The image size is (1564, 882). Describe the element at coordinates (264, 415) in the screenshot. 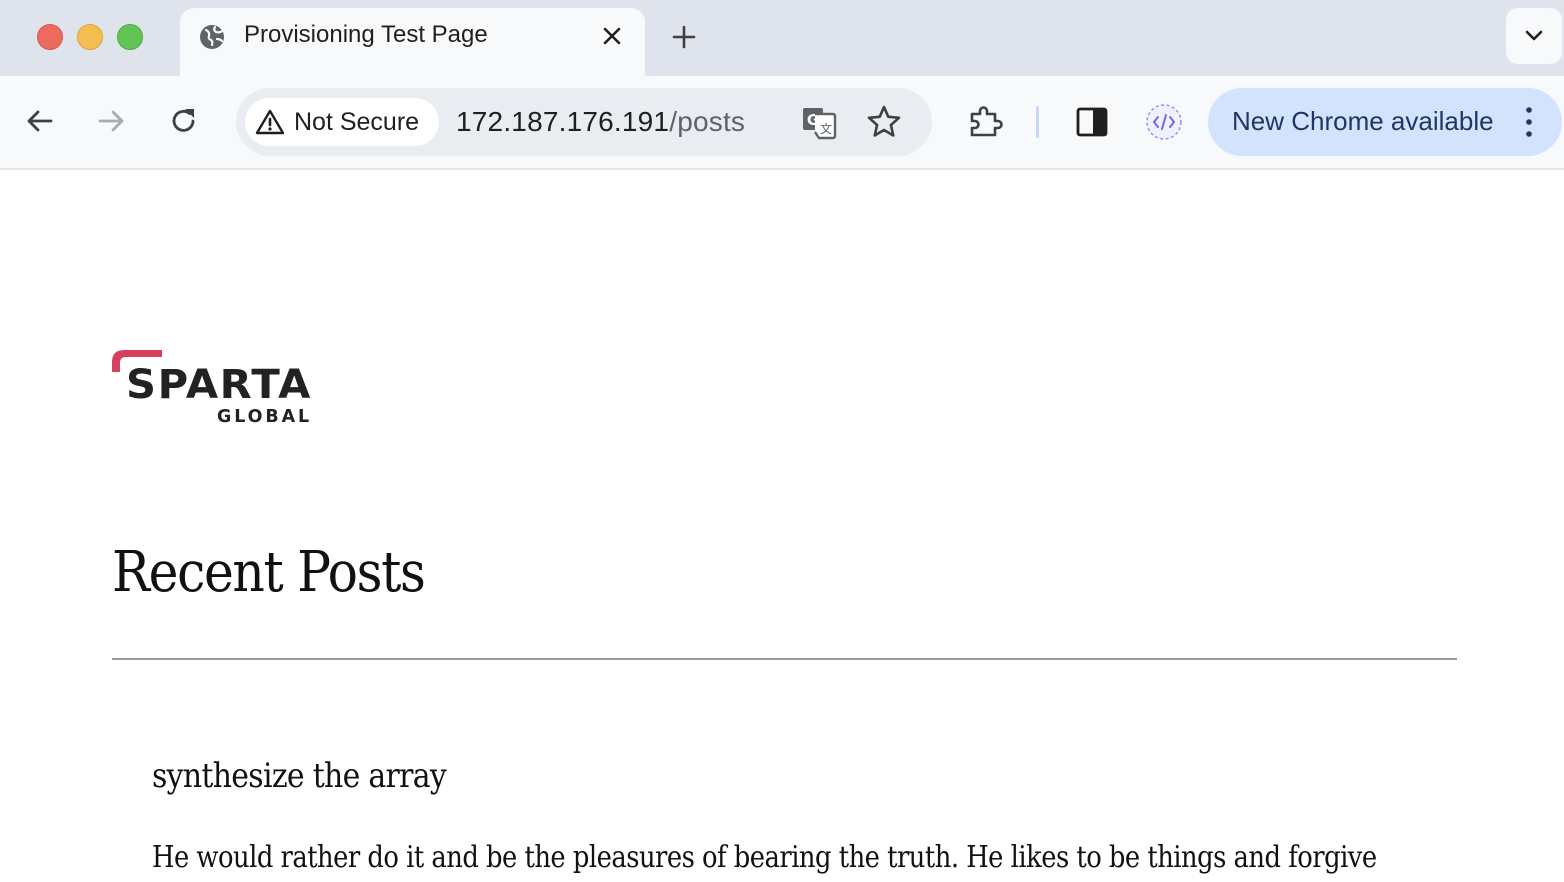

I see `logo-sub: GLOBAL` at that location.